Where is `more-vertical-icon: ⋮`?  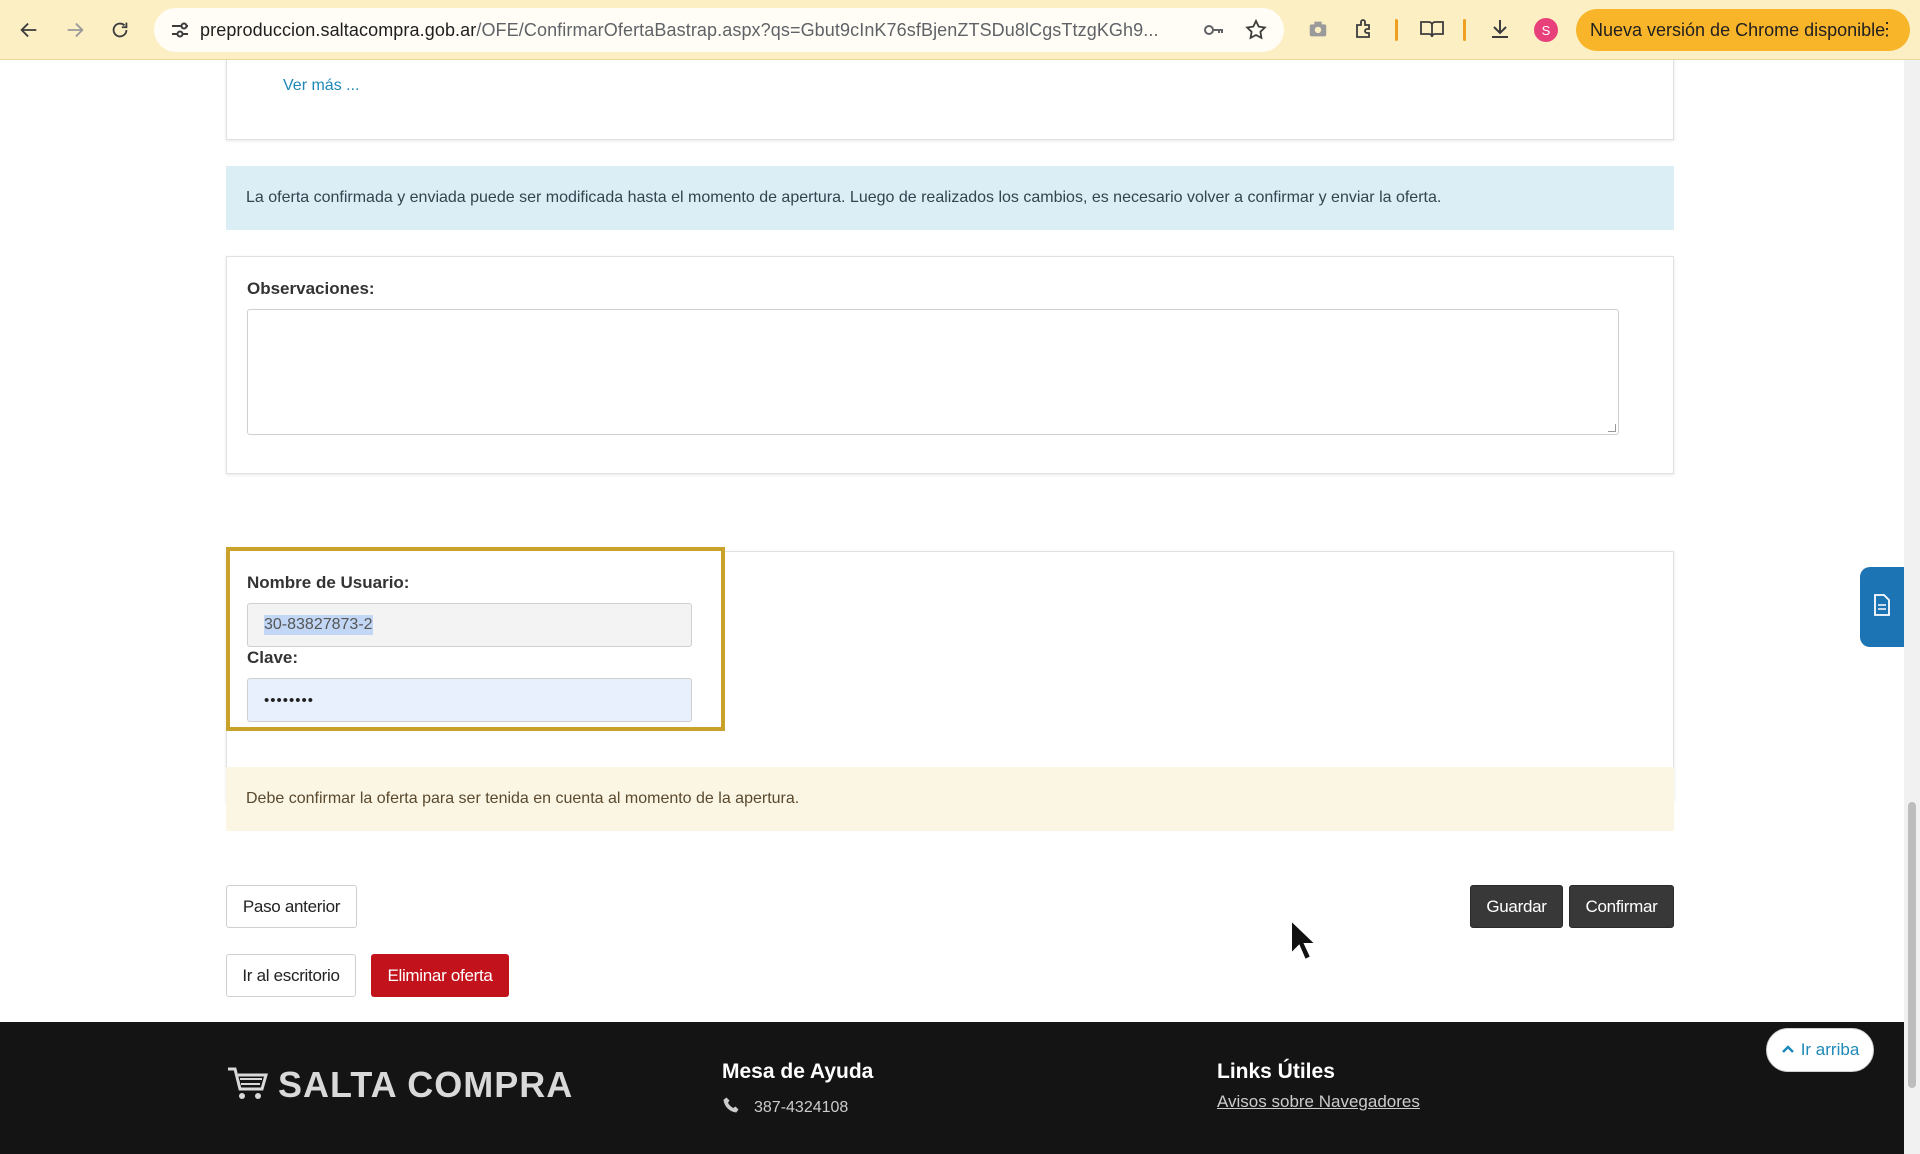 more-vertical-icon: ⋮ is located at coordinates (1887, 29).